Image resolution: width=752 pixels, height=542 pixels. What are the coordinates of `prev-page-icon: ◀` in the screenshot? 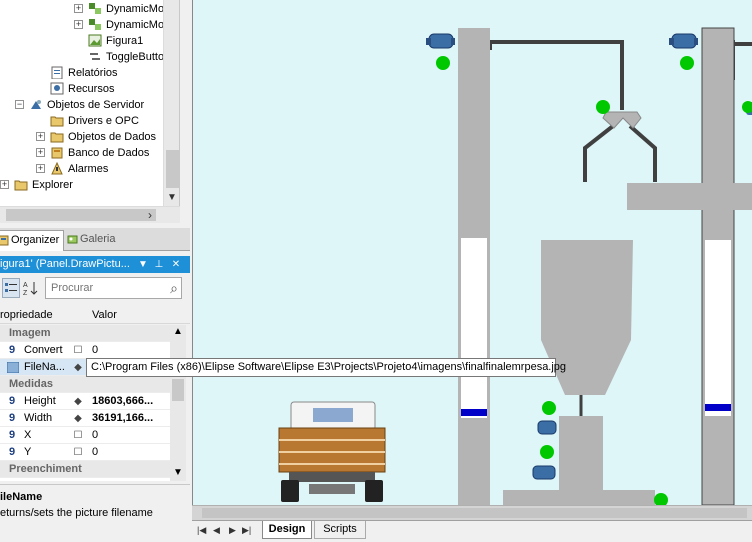 It's located at (216, 530).